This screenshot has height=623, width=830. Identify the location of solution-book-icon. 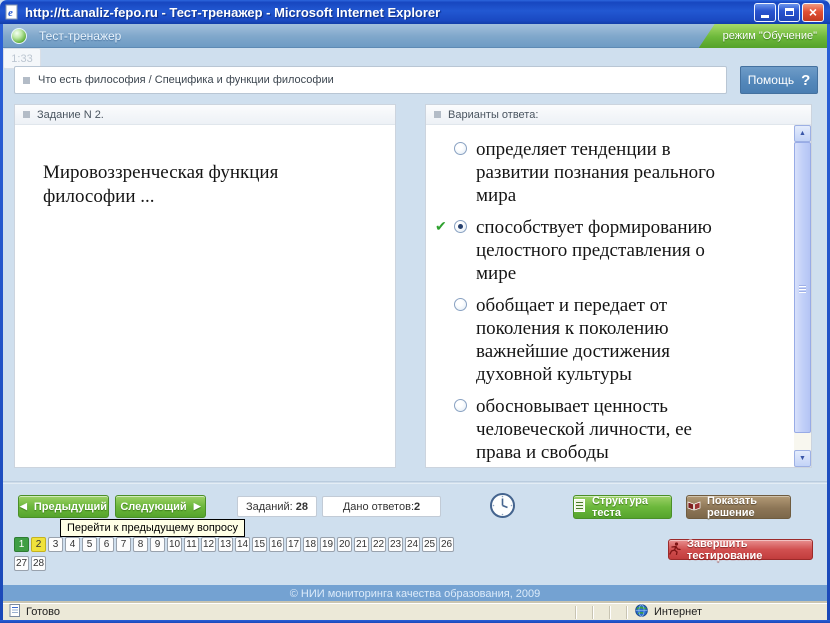
(694, 507).